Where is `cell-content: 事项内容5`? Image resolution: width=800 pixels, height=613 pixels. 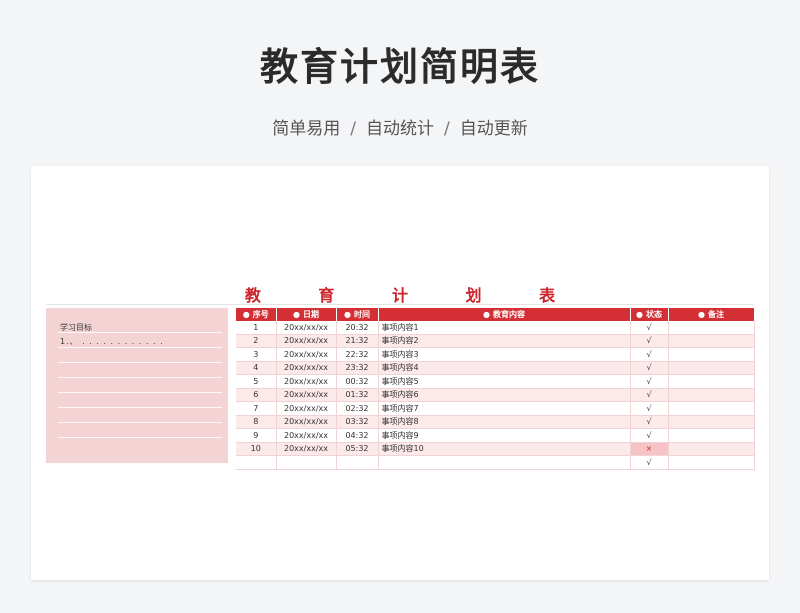 cell-content: 事项内容5 is located at coordinates (504, 381).